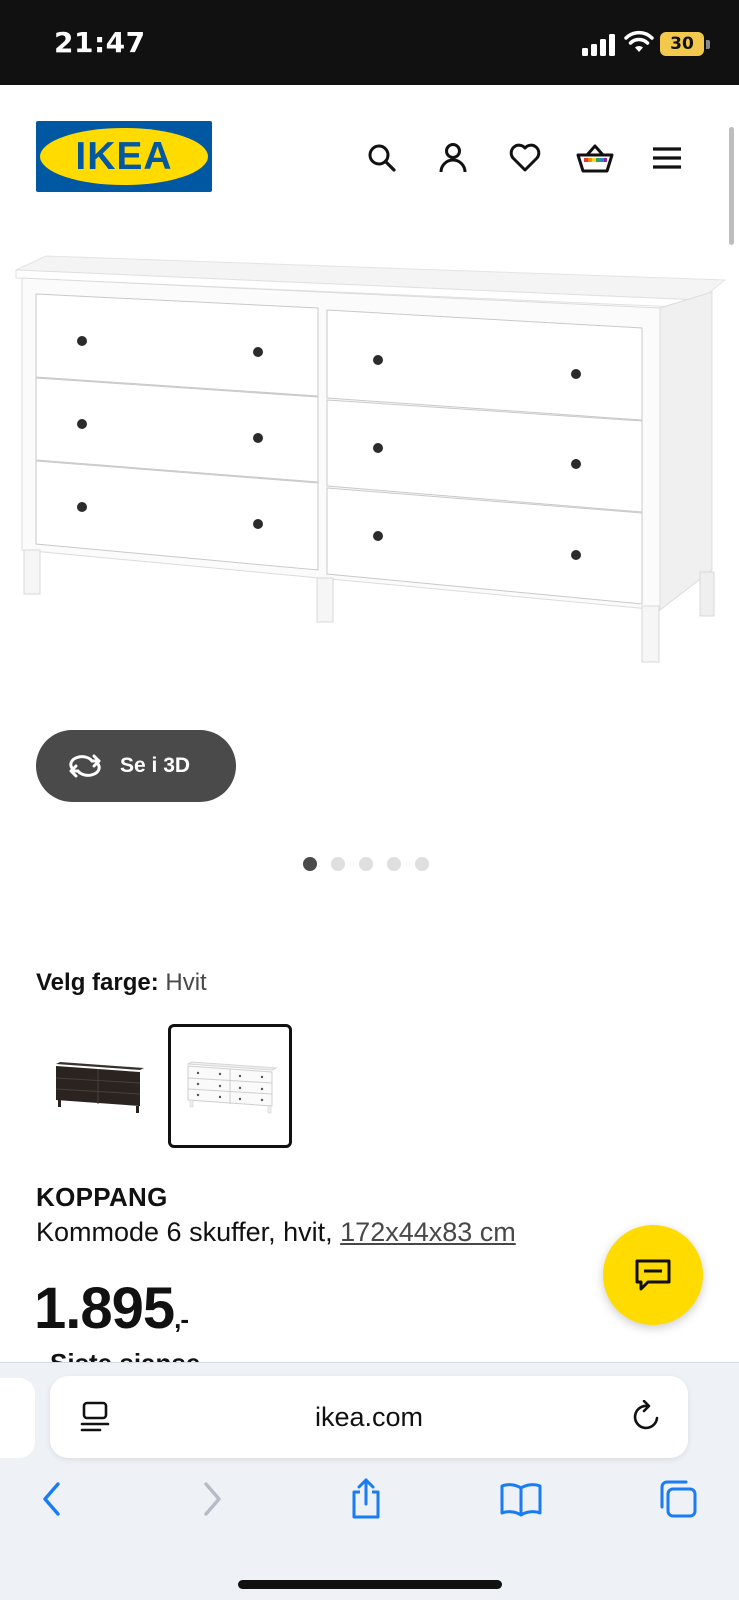 This screenshot has height=1600, width=739. What do you see at coordinates (639, 44) in the screenshot?
I see `wifi-icon` at bounding box center [639, 44].